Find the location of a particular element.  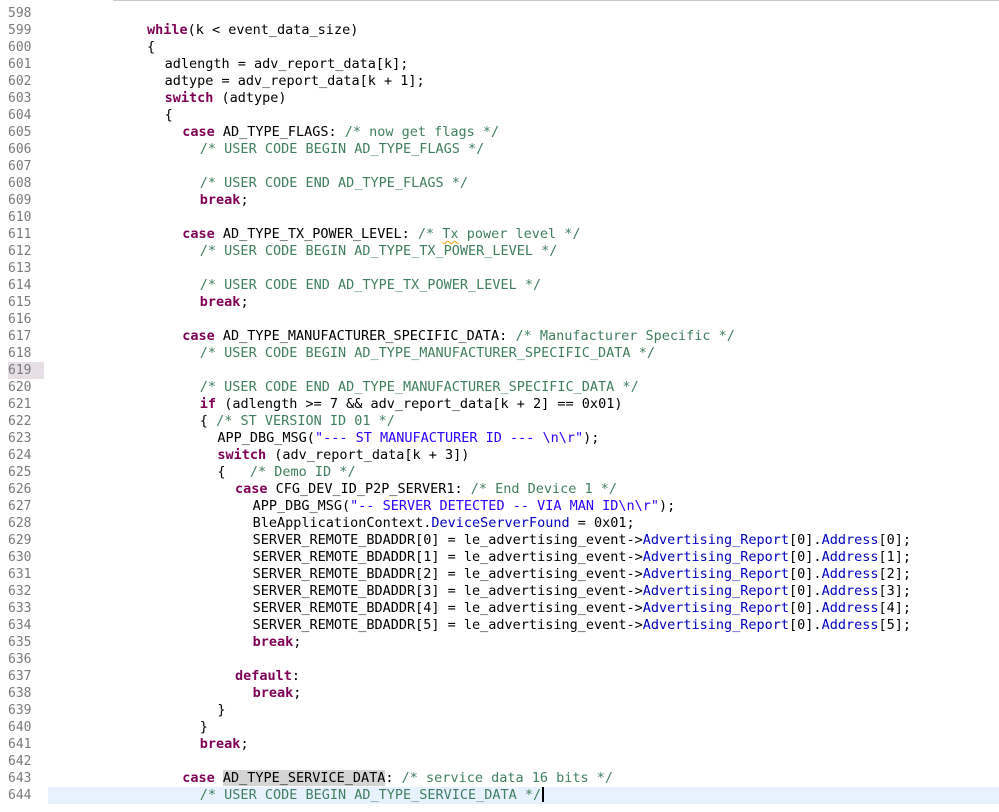

field-token: Advertising_Report is located at coordinates (716, 608).